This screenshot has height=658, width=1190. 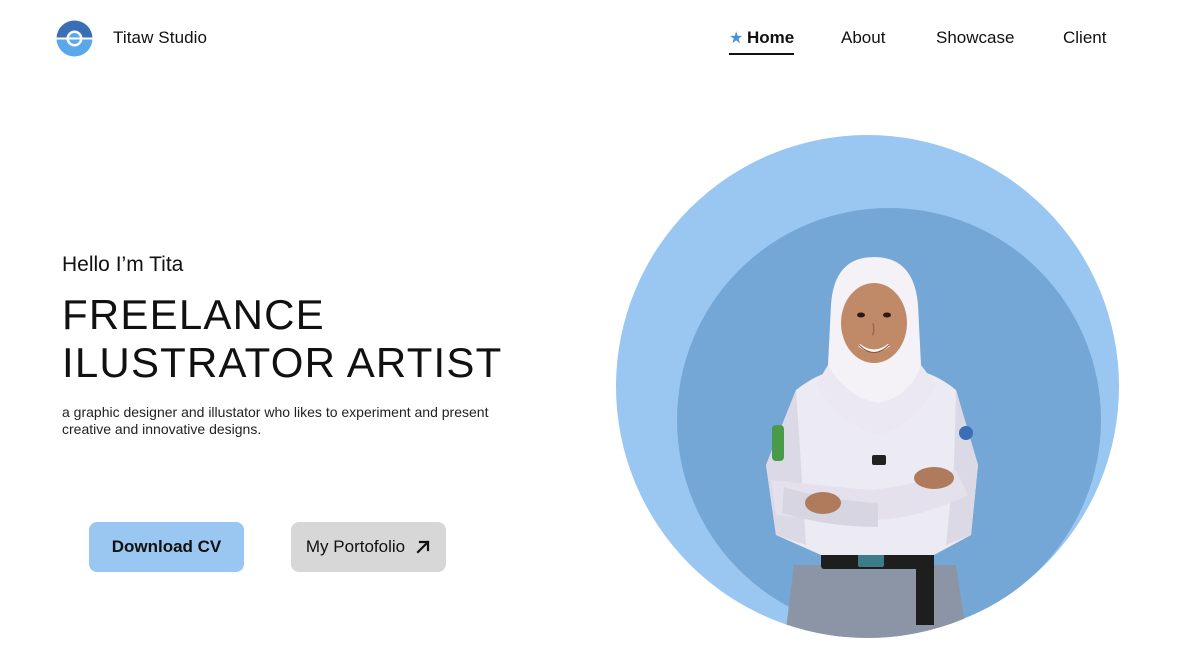 I want to click on hero-headline: FREELANCE ILUSTRATOR ARTIST, so click(x=282, y=339).